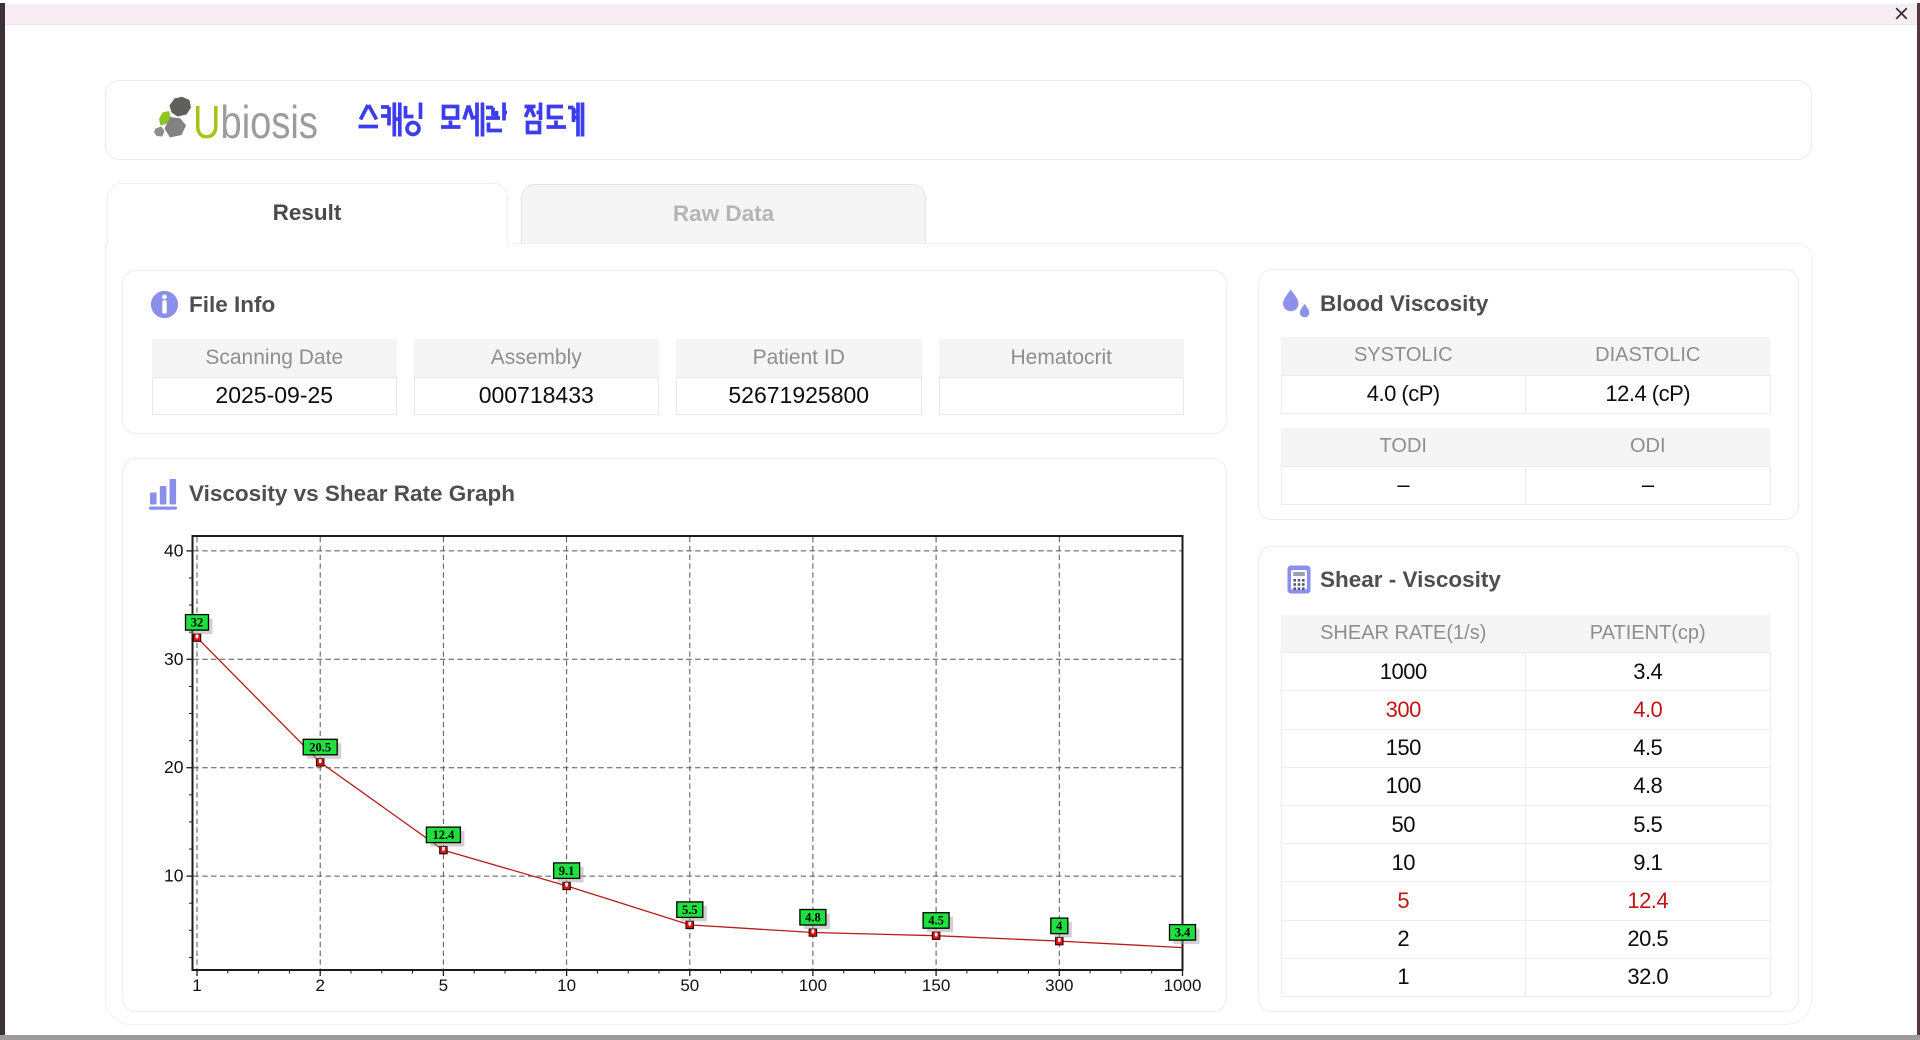 The height and width of the screenshot is (1040, 1920). I want to click on svg-text: 32, so click(197, 623).